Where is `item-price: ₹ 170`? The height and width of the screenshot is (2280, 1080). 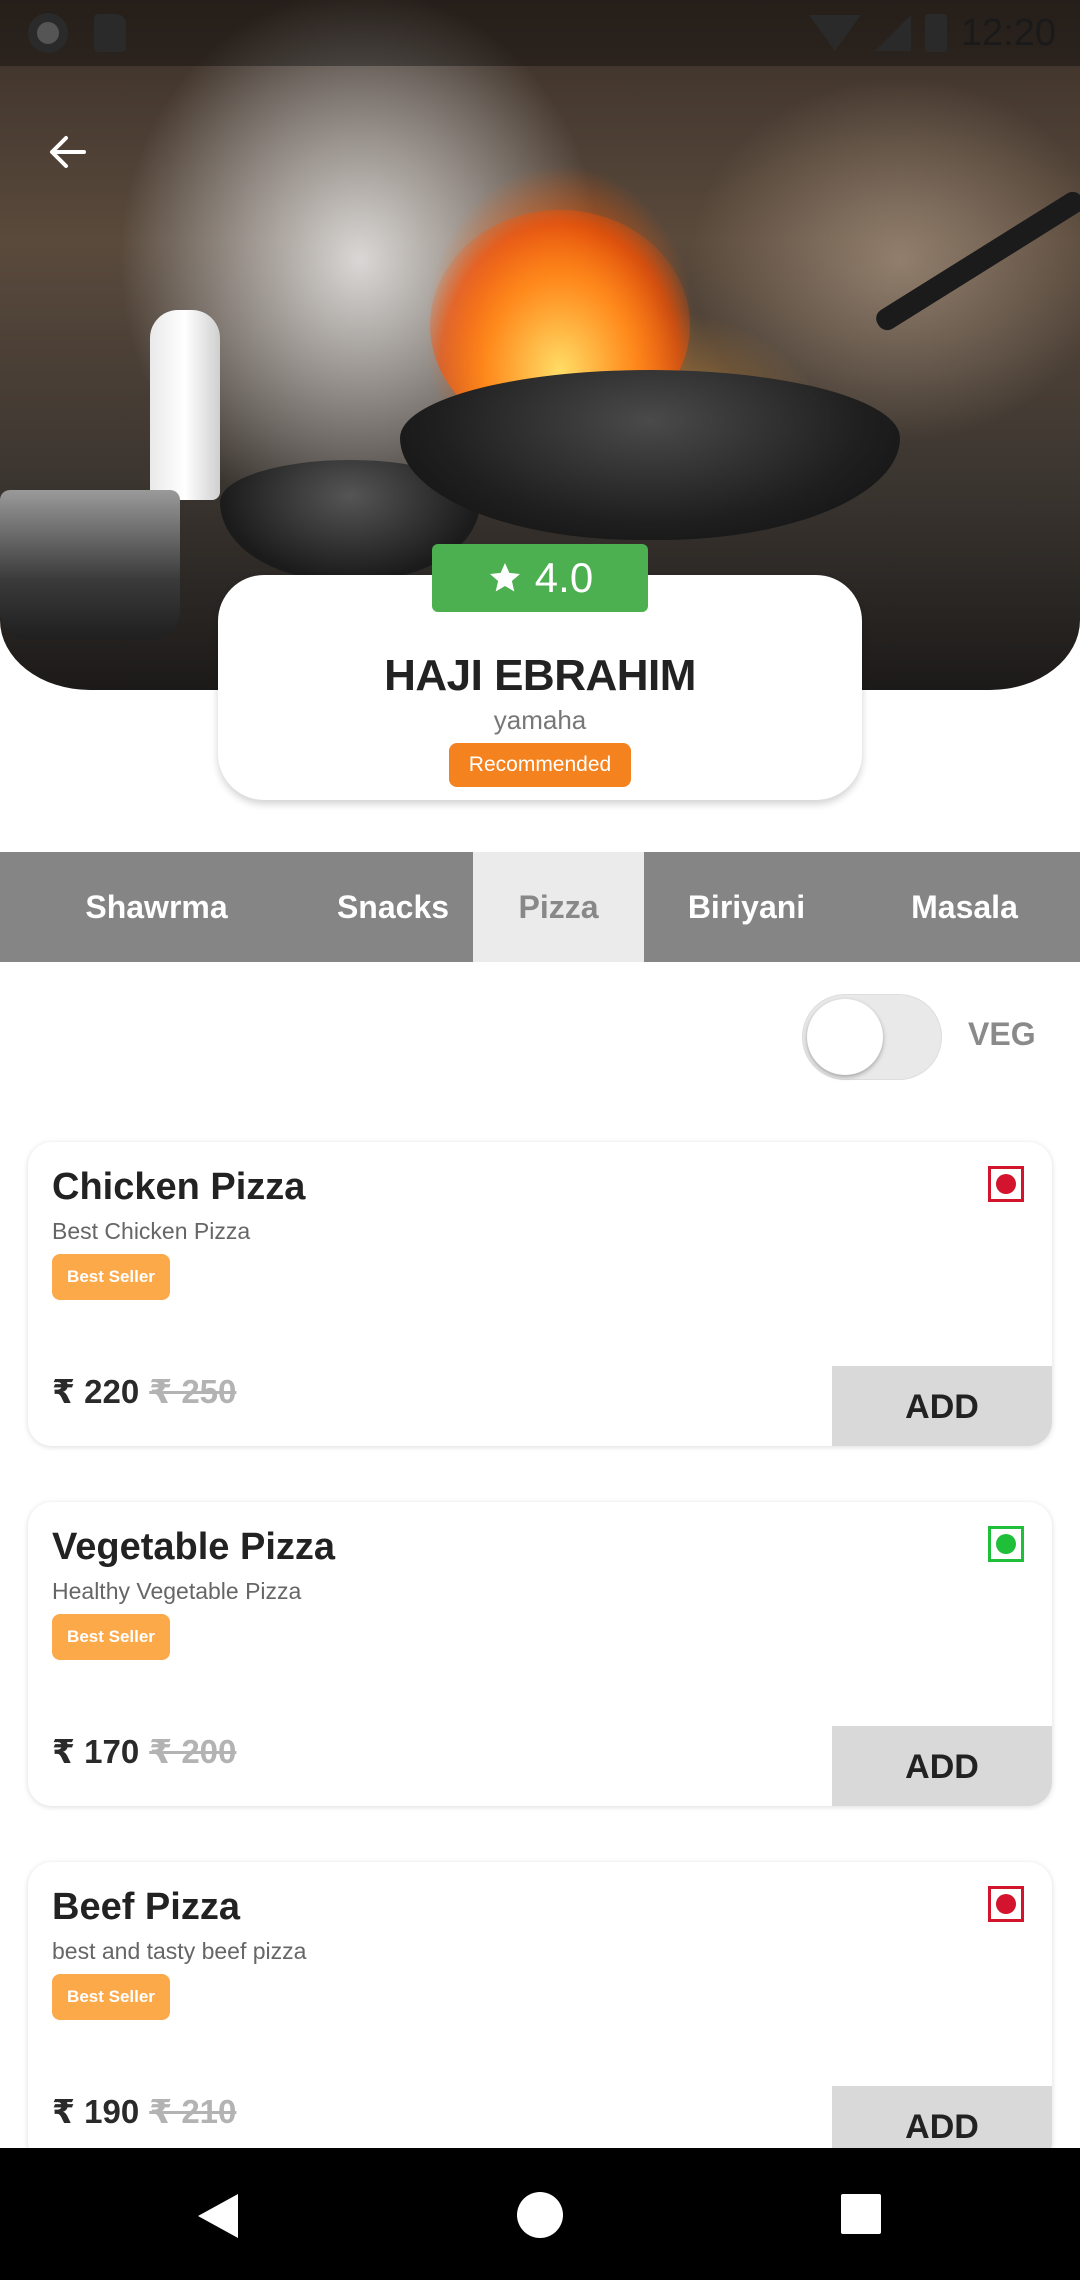 item-price: ₹ 170 is located at coordinates (96, 1751).